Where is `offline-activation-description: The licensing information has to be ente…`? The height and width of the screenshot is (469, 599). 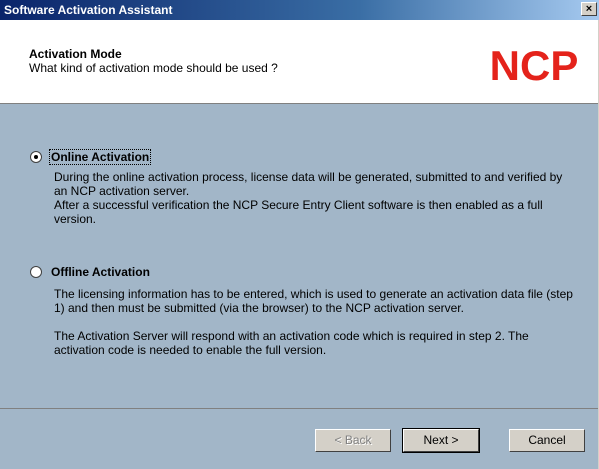
offline-activation-description: The licensing information has to be ente… is located at coordinates (314, 322).